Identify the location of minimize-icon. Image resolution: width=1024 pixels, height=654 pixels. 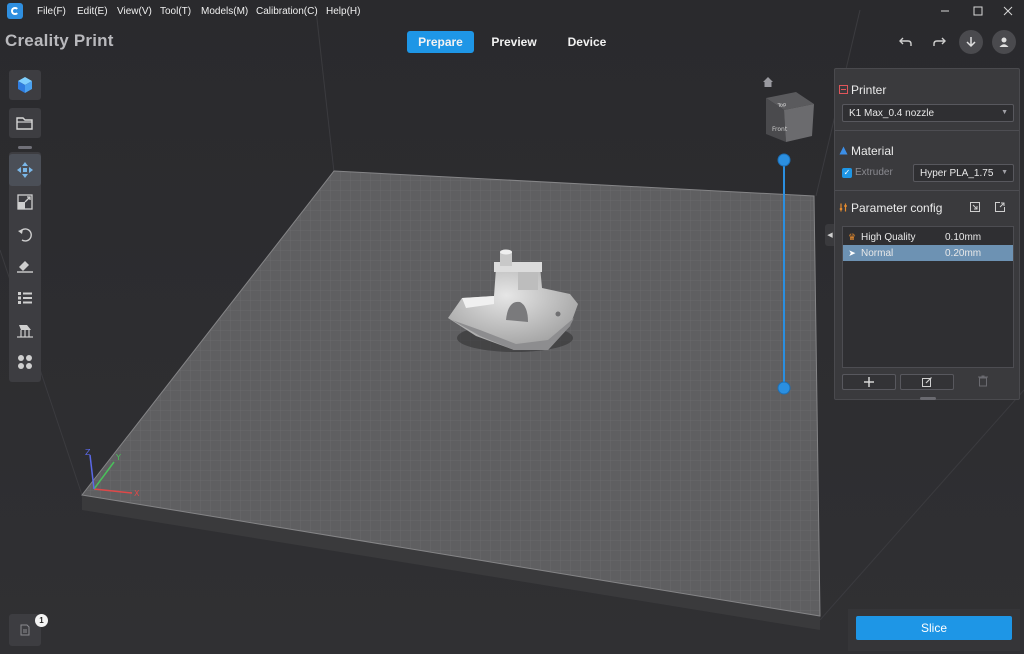
(945, 11).